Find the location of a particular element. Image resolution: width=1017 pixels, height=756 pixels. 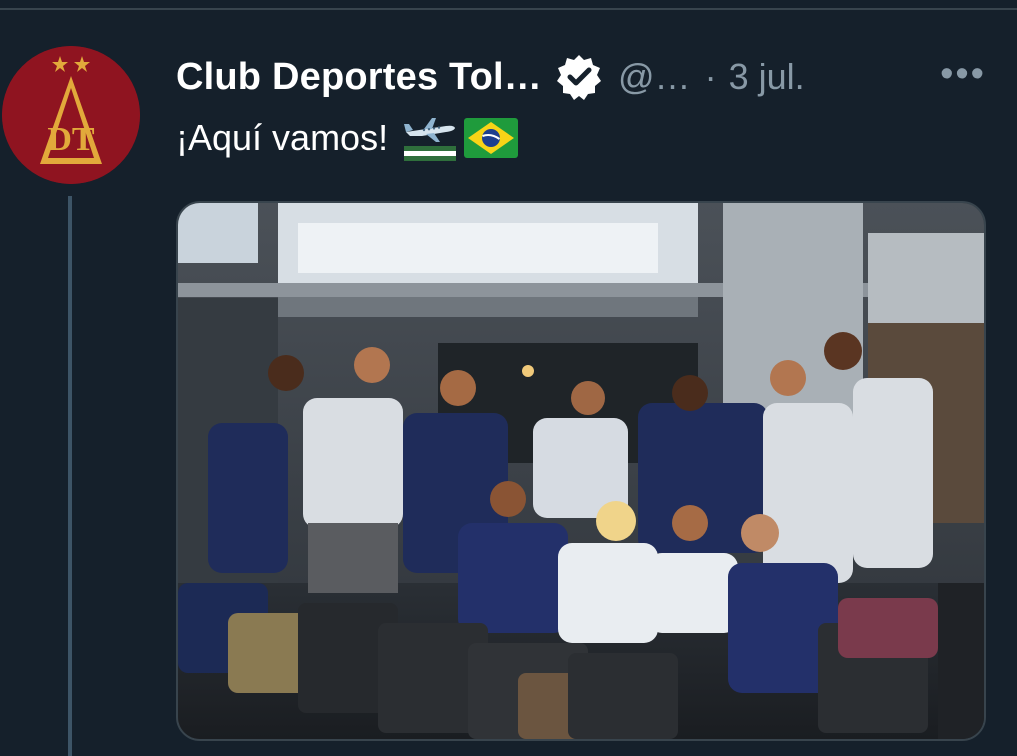

more-options-button: ••• is located at coordinates (963, 74).